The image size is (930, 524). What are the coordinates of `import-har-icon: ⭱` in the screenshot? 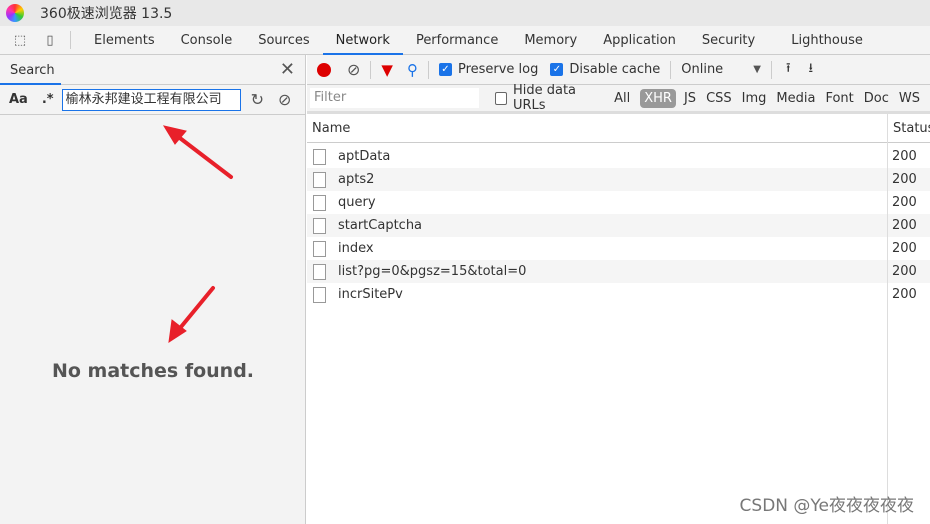 It's located at (788, 70).